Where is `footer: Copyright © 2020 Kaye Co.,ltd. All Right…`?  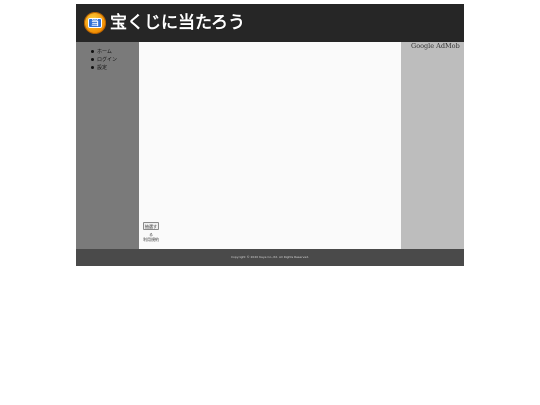
footer: Copyright © 2020 Kaye Co.,ltd. All Right… is located at coordinates (270, 257).